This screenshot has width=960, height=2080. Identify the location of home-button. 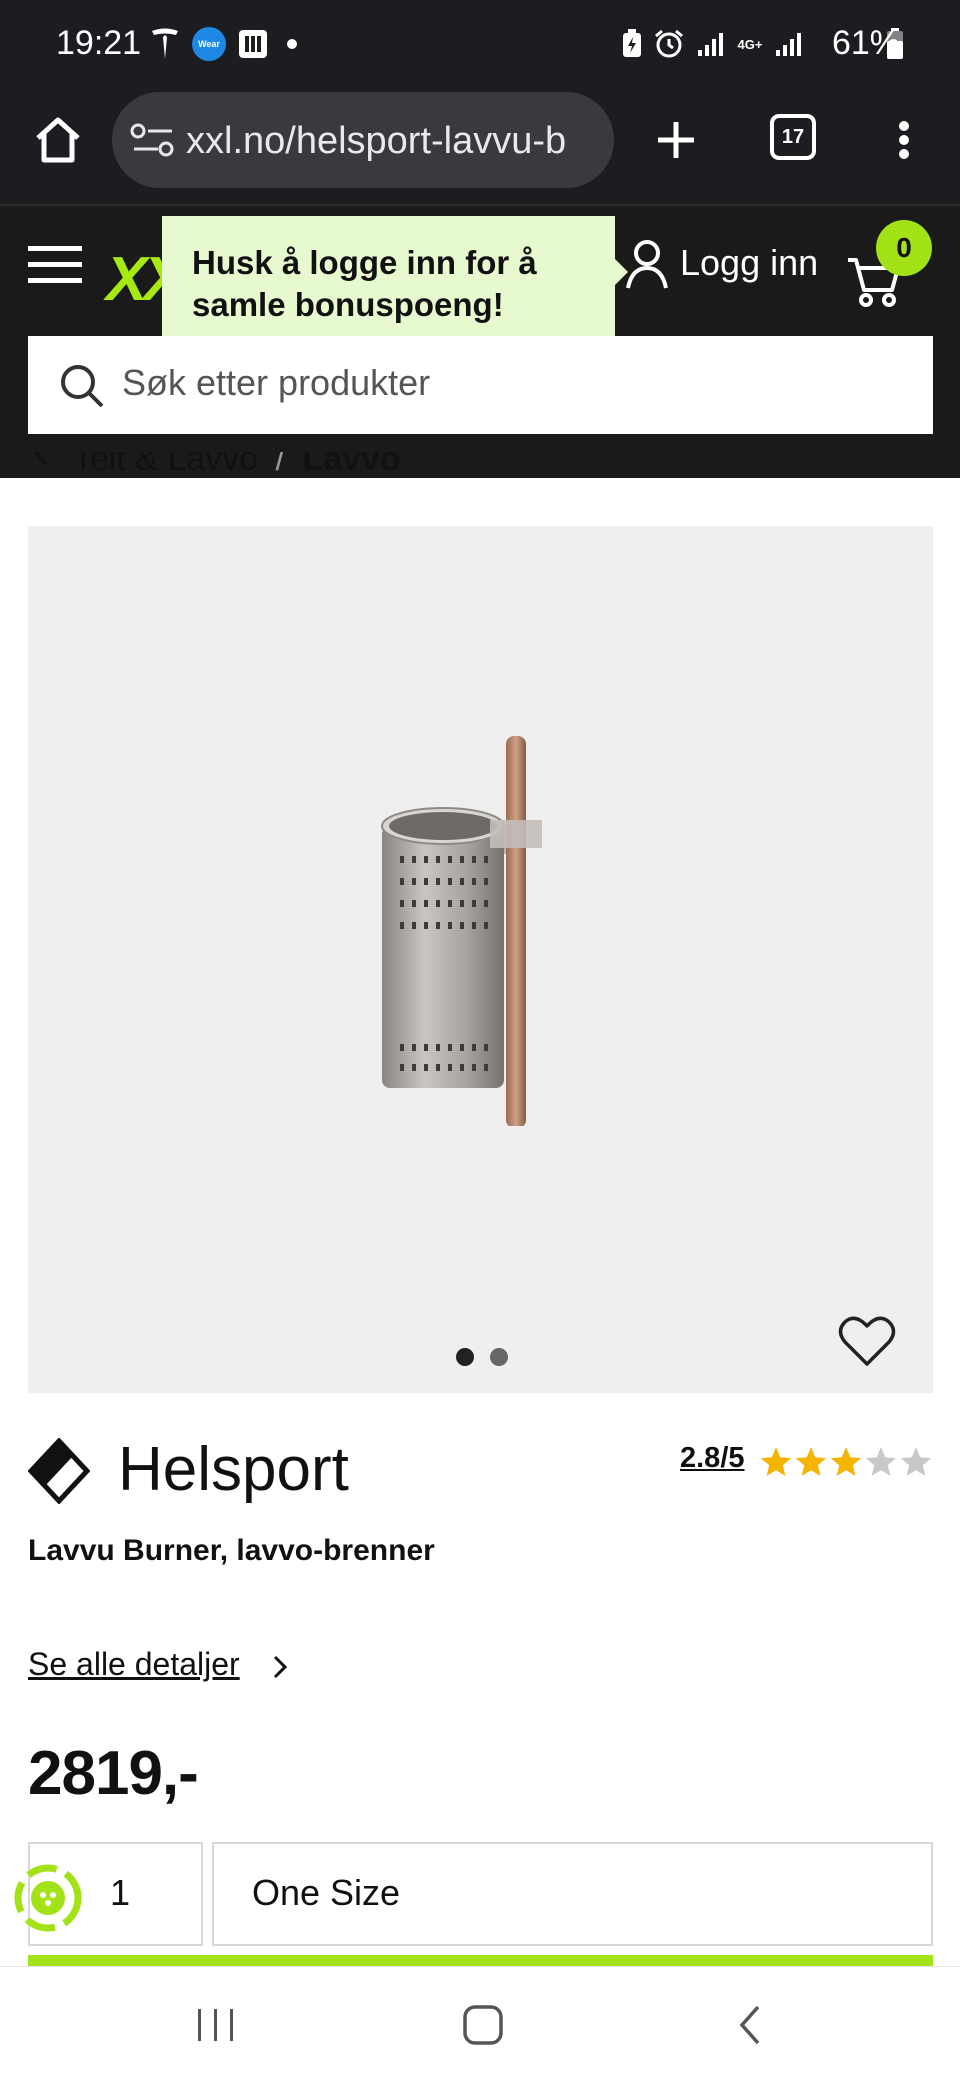
(58, 140).